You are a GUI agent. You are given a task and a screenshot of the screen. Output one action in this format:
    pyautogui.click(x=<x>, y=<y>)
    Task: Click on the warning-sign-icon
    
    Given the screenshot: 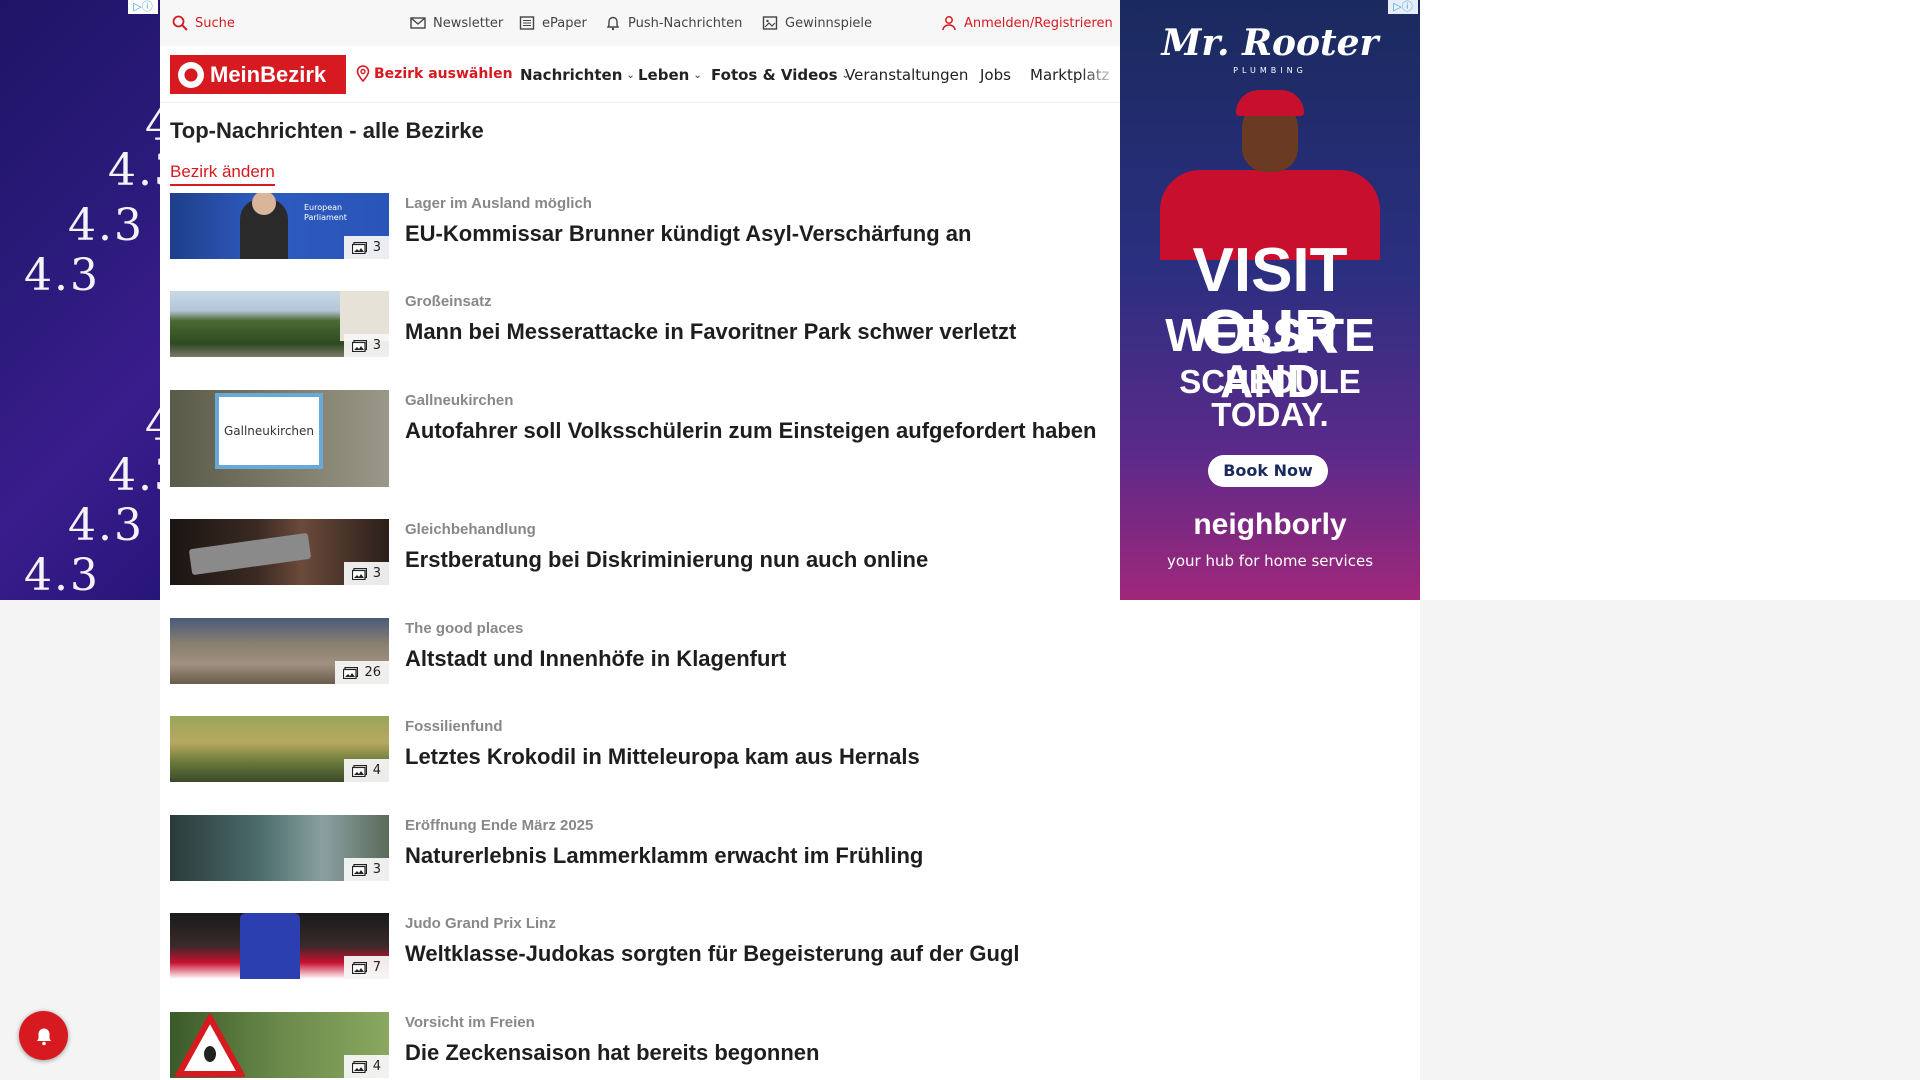 What is the action you would take?
    pyautogui.click(x=210, y=1045)
    